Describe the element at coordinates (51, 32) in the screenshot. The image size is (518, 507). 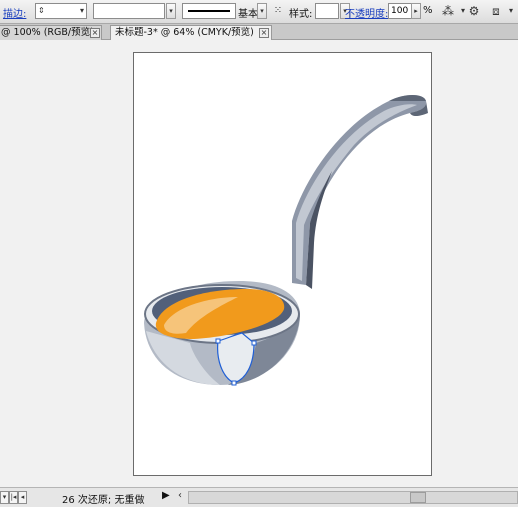
I see `tab-document-1: @ 100% (RGB/预览) ×` at that location.